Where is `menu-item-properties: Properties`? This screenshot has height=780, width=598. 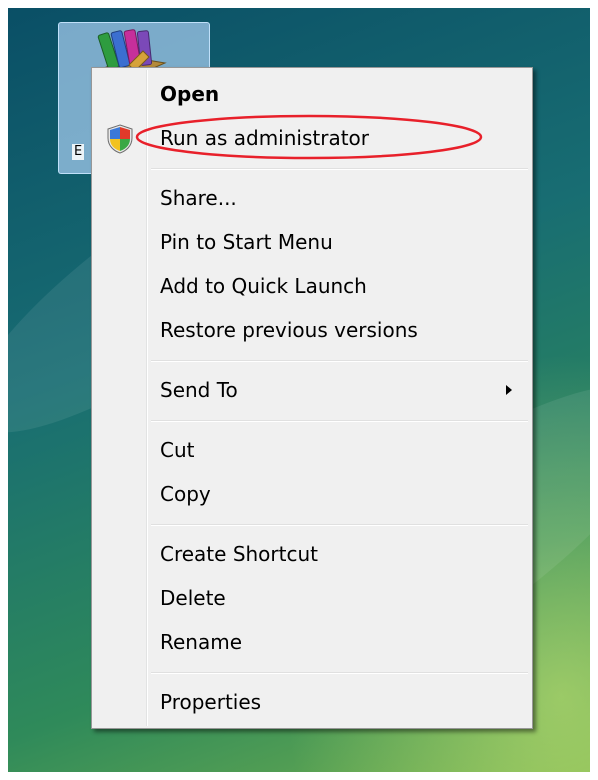
menu-item-properties: Properties is located at coordinates (312, 702).